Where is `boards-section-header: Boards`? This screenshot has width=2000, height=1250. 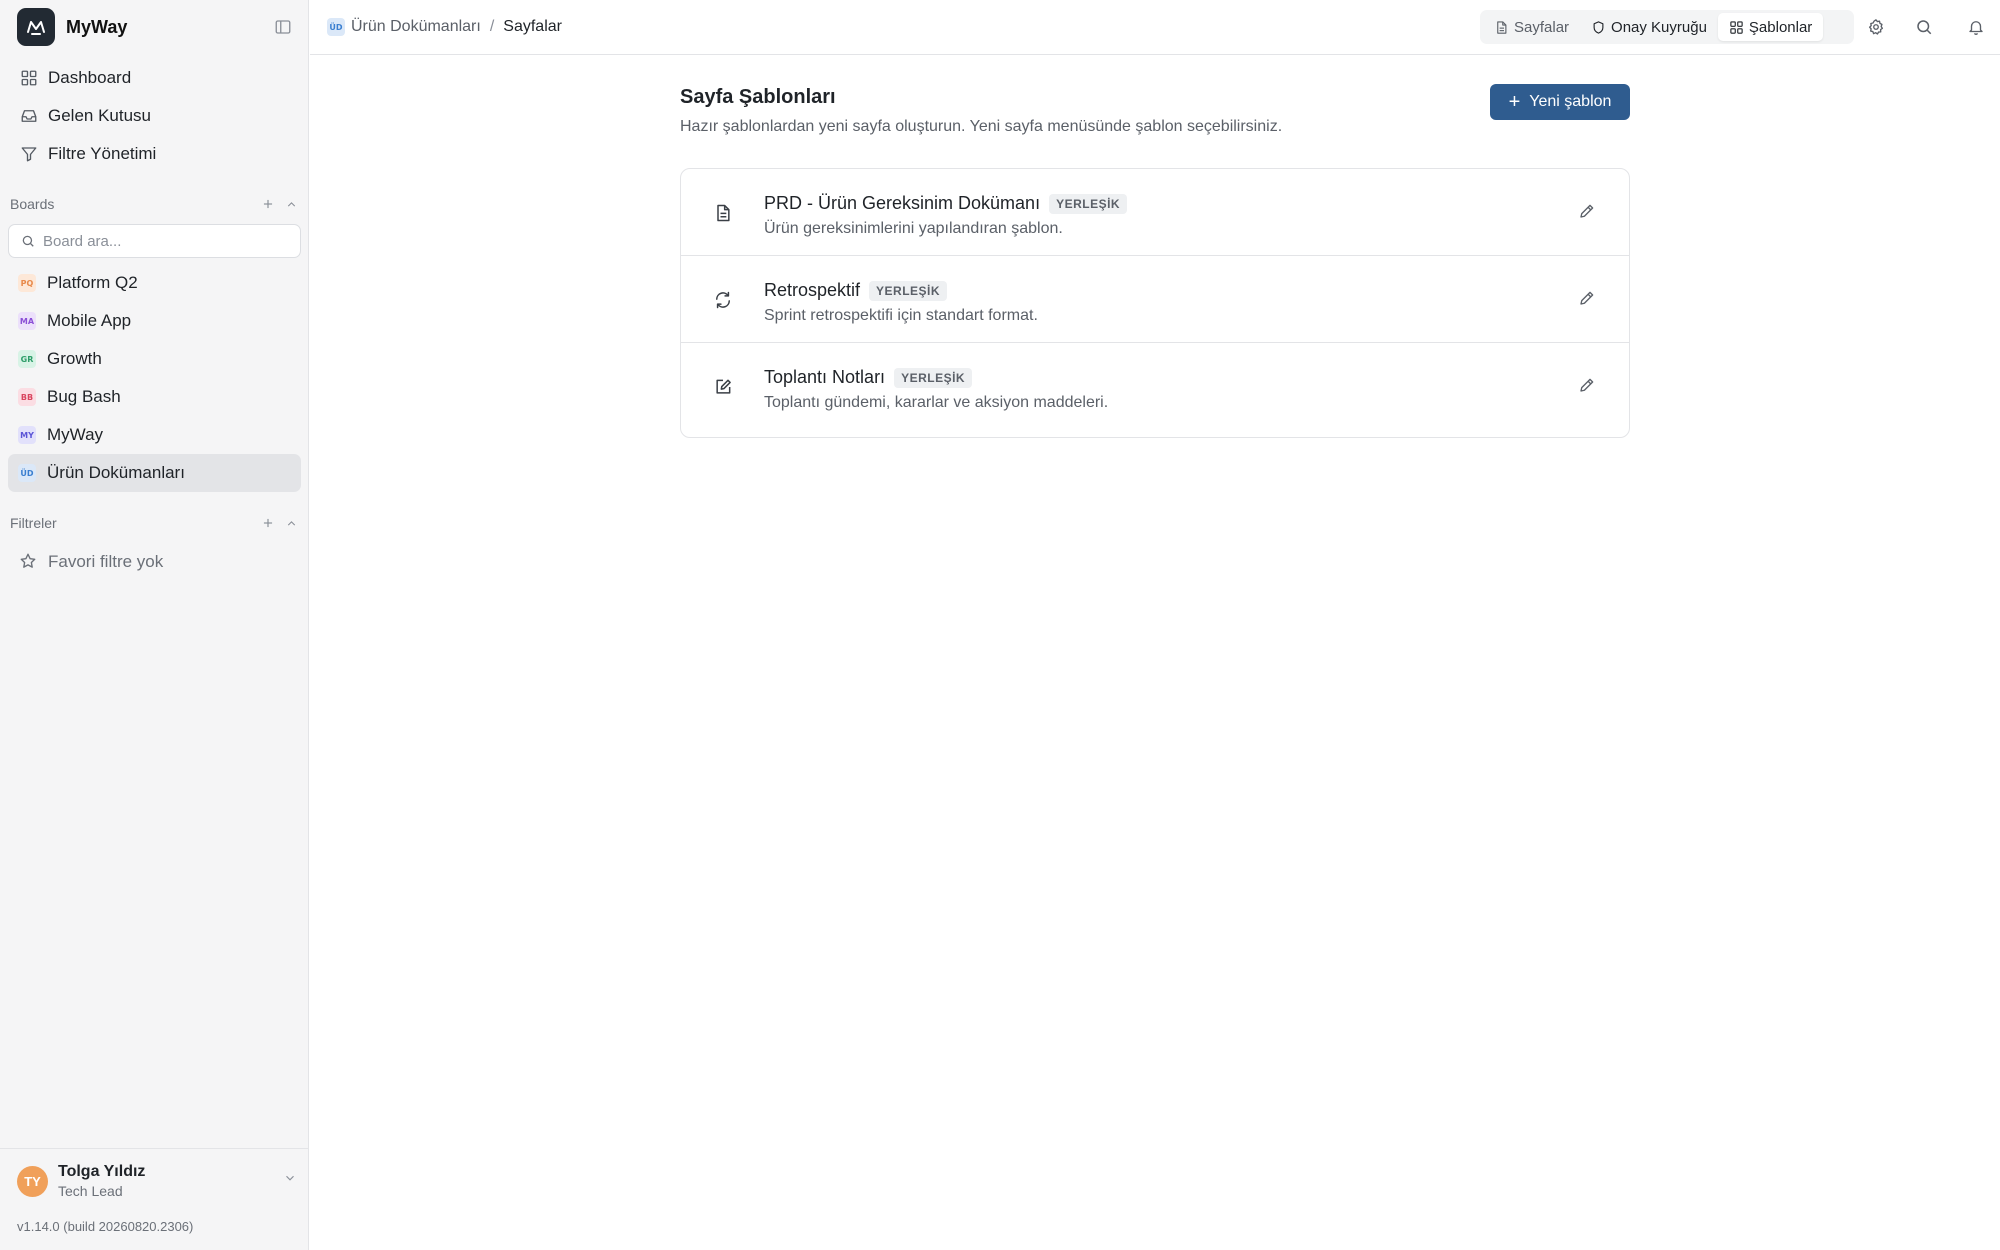 boards-section-header: Boards is located at coordinates (155, 204).